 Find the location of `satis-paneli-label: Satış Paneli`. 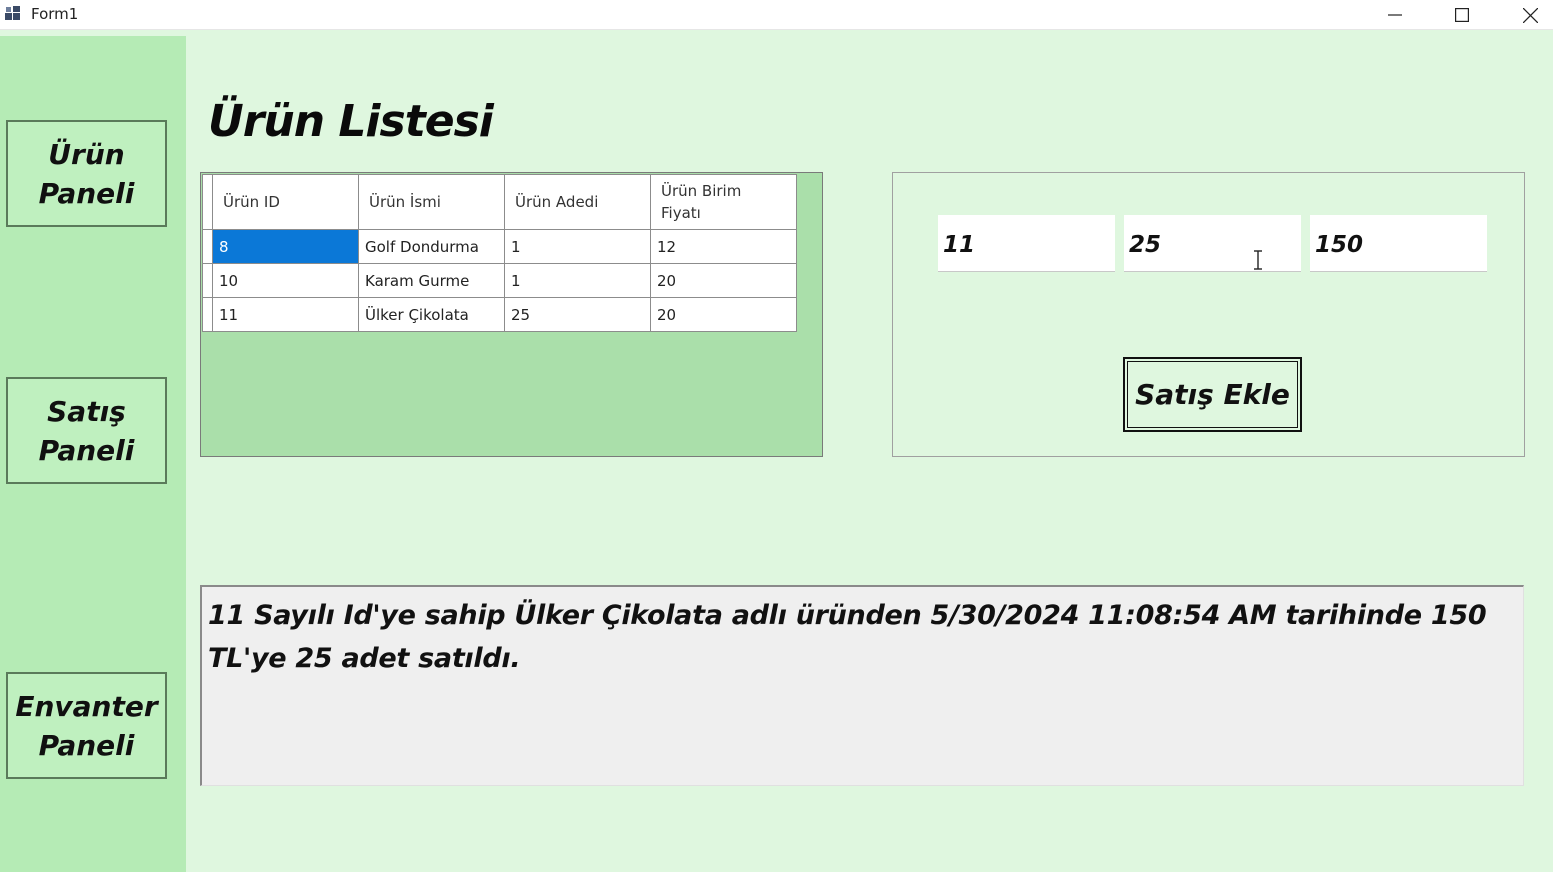

satis-paneli-label: Satış Paneli is located at coordinates (86, 430).